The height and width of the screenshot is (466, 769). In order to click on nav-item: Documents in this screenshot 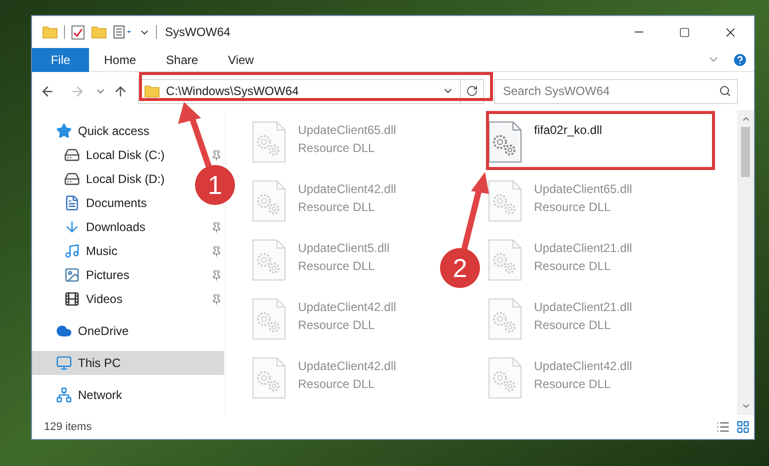, I will do `click(91, 203)`.